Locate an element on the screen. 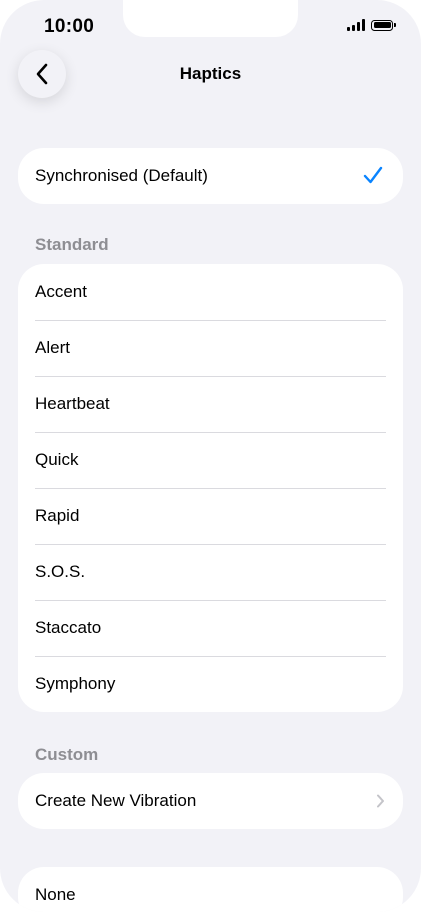 The image size is (421, 912). selected-option-card: Synchronised (Default) is located at coordinates (210, 176).